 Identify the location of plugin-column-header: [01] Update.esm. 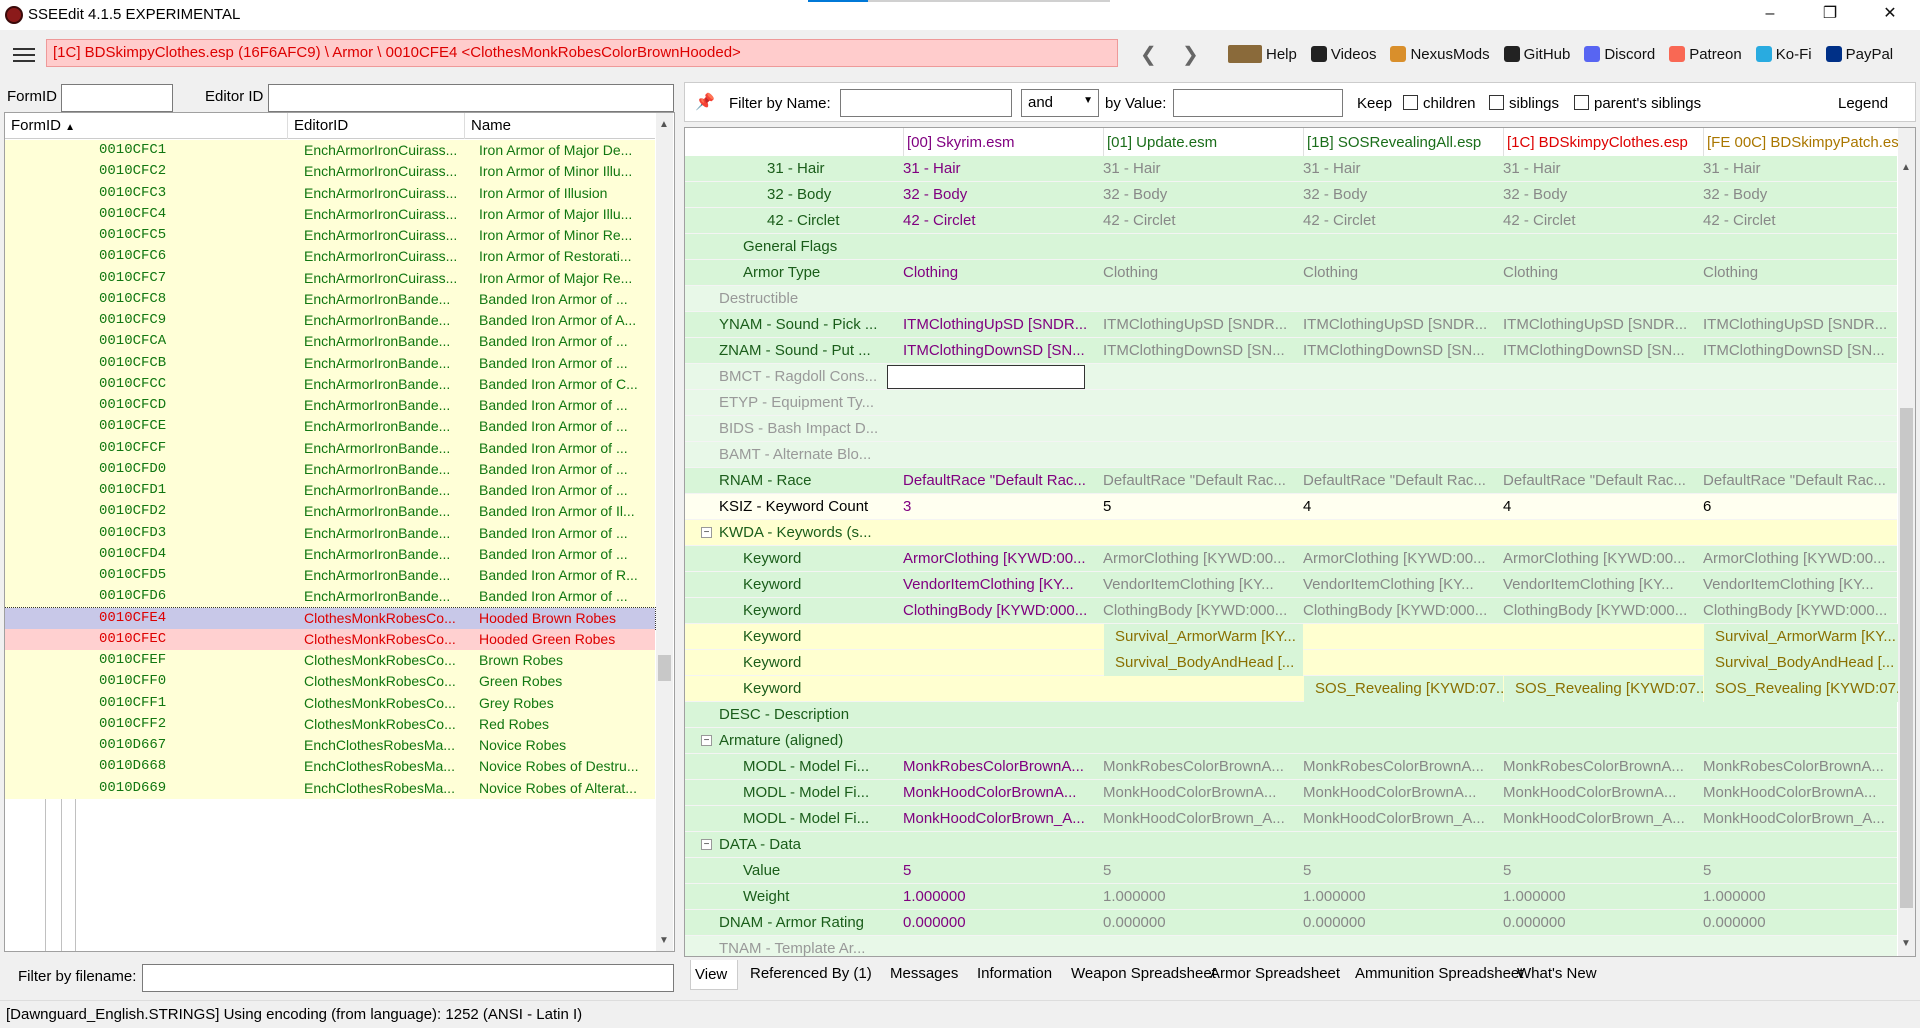
(1162, 142).